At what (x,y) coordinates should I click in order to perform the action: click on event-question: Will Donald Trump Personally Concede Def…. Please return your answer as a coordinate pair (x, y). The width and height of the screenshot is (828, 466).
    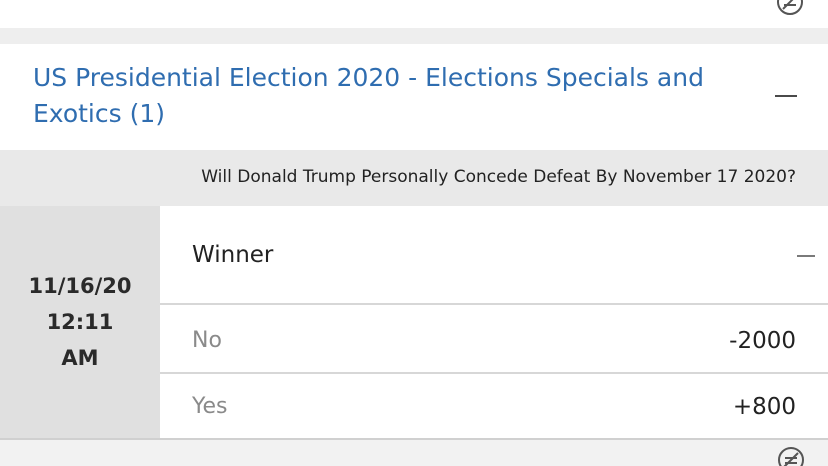
    Looking at the image, I should click on (498, 177).